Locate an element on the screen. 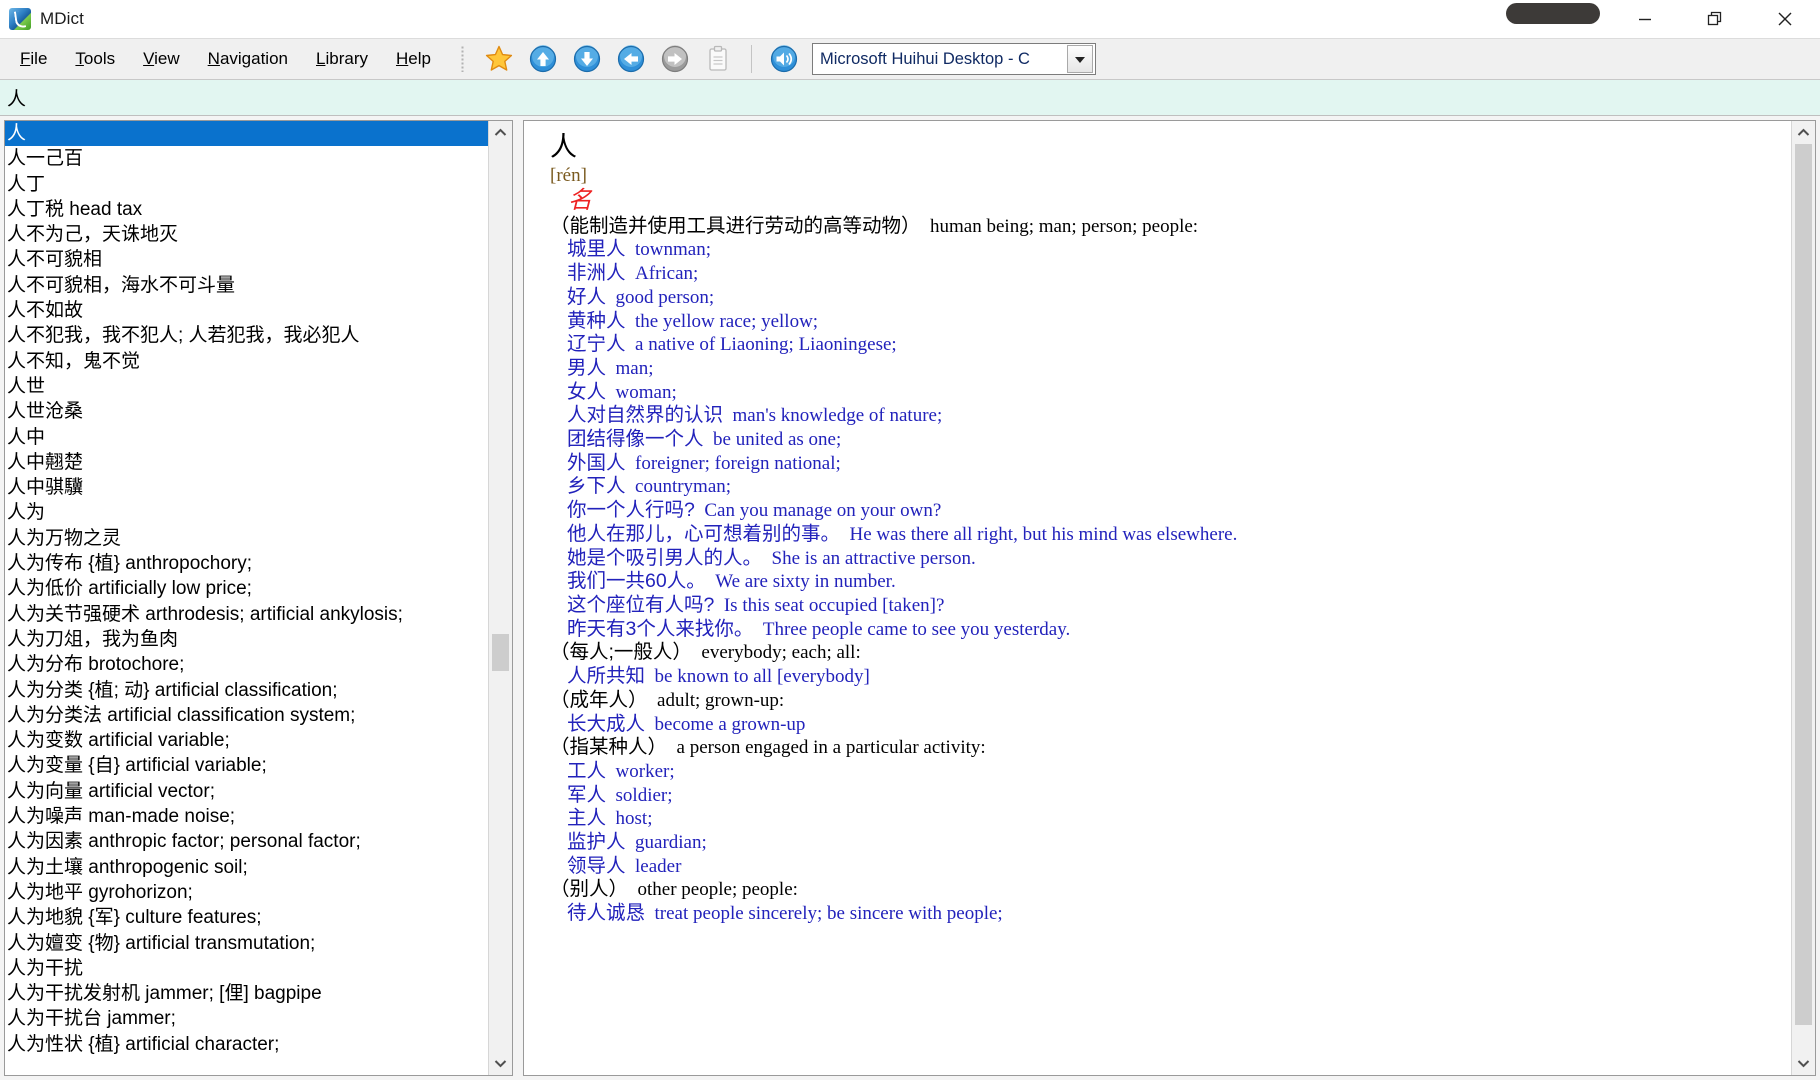 Image resolution: width=1820 pixels, height=1080 pixels. wordlist-item: 人为传布 {植} anthropochory; is located at coordinates (246, 563).